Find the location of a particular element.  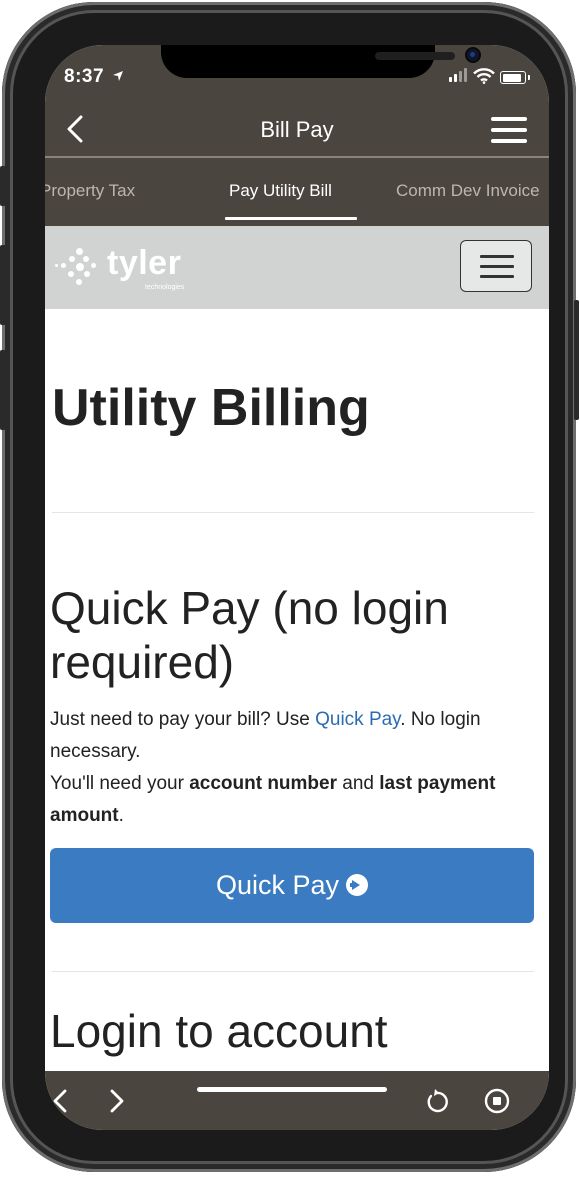

nav-bar: Bill Pay is located at coordinates (297, 129).